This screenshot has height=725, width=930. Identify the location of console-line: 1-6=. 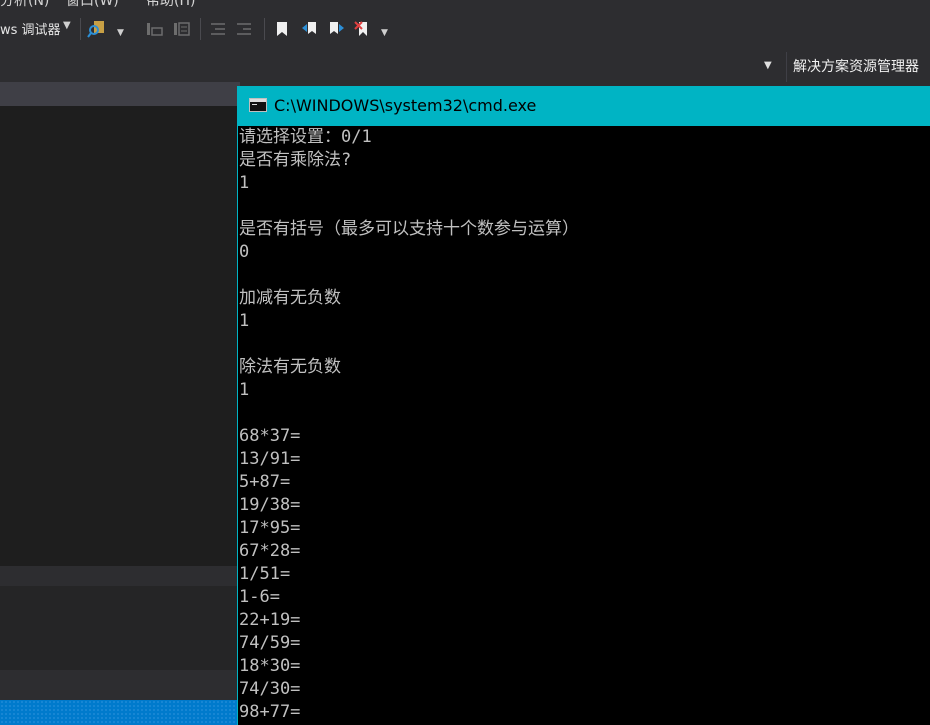
(259, 597).